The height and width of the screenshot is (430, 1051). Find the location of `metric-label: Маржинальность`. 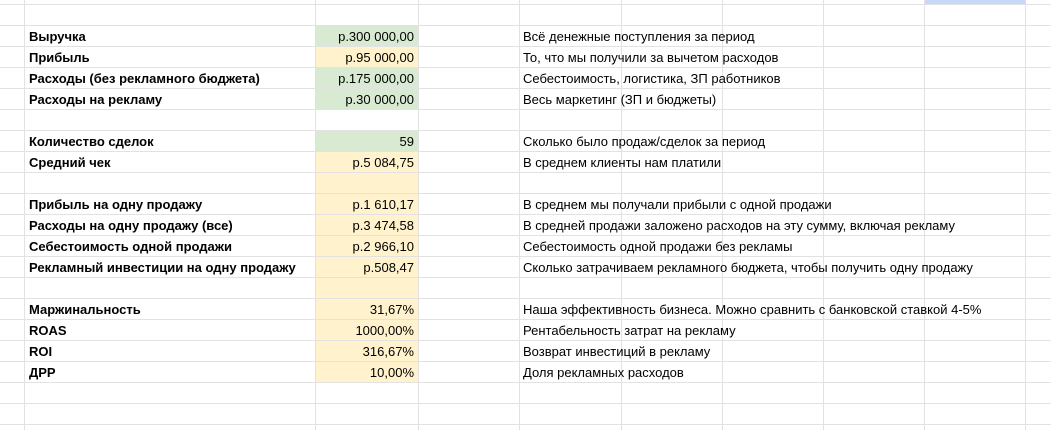

metric-label: Маржинальность is located at coordinates (172, 309).